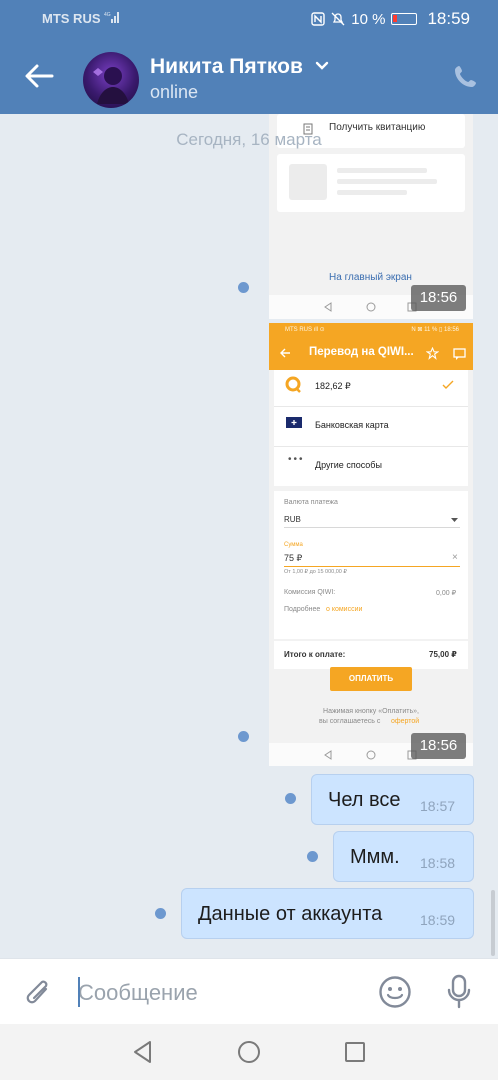 The height and width of the screenshot is (1080, 498). I want to click on message-composer, so click(249, 991).